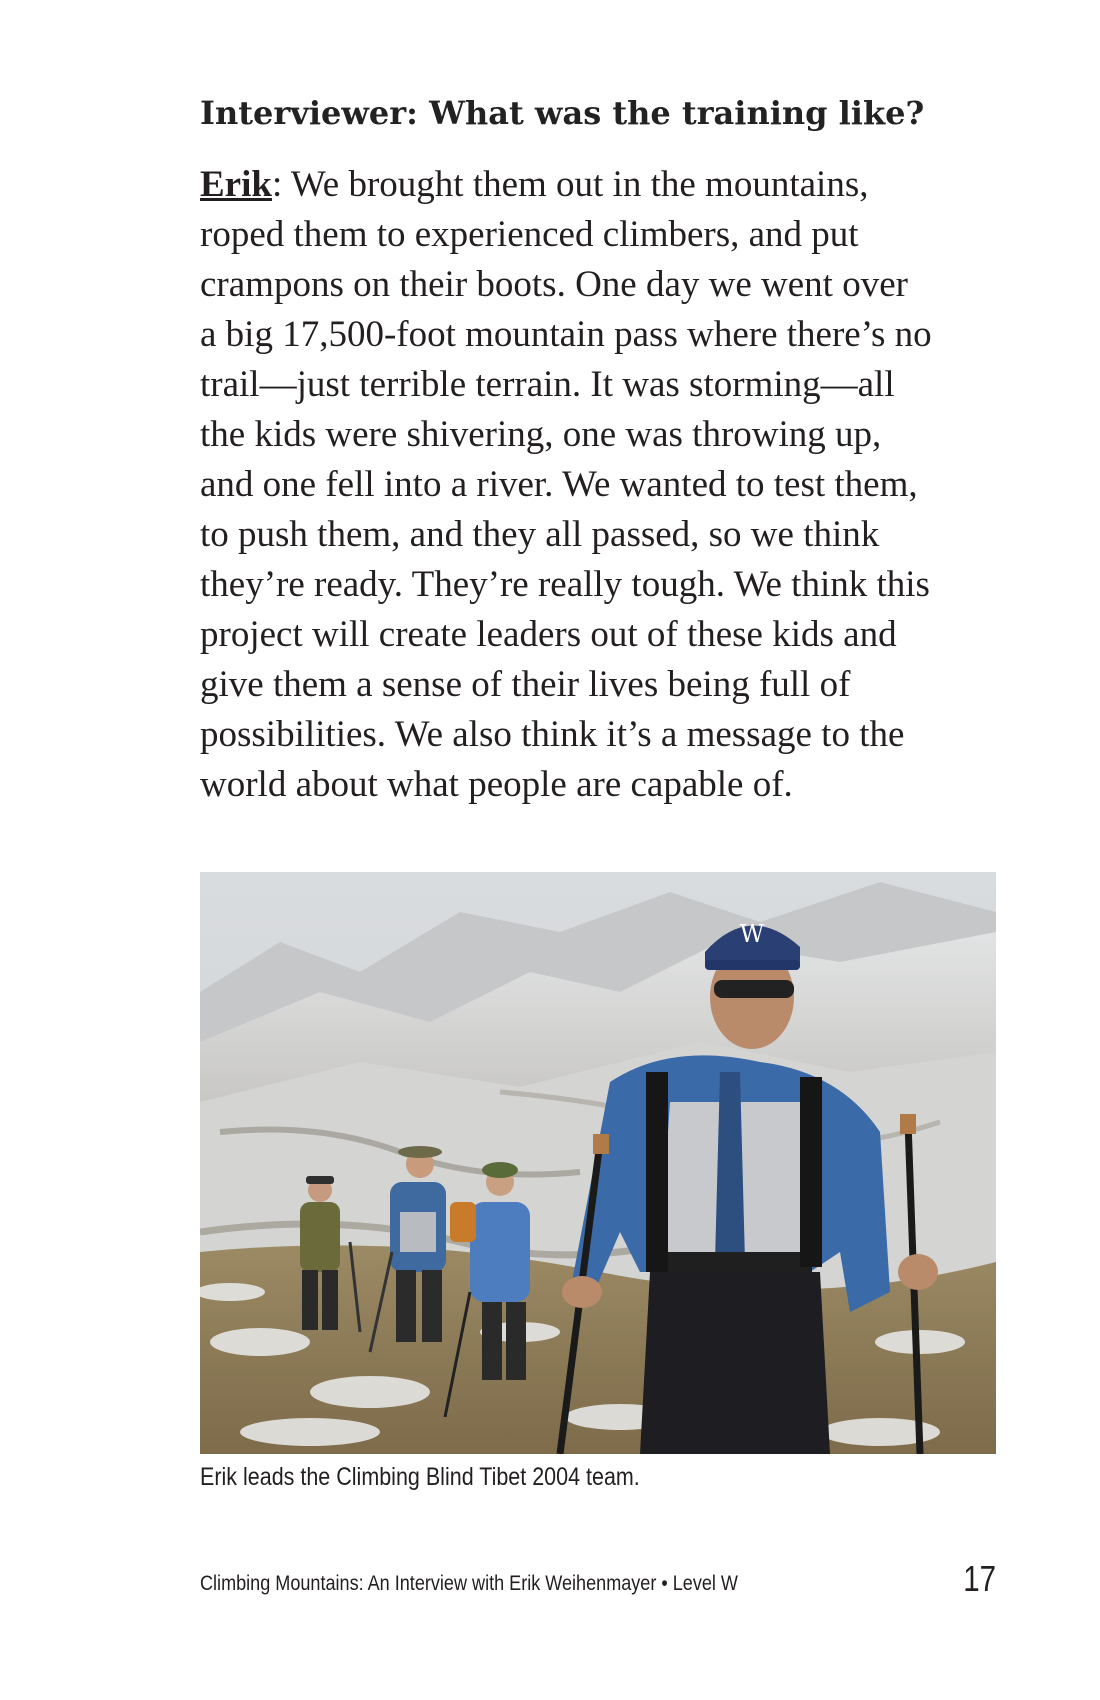  I want to click on interview-question: Interviewer: What was the training like?, so click(562, 113).